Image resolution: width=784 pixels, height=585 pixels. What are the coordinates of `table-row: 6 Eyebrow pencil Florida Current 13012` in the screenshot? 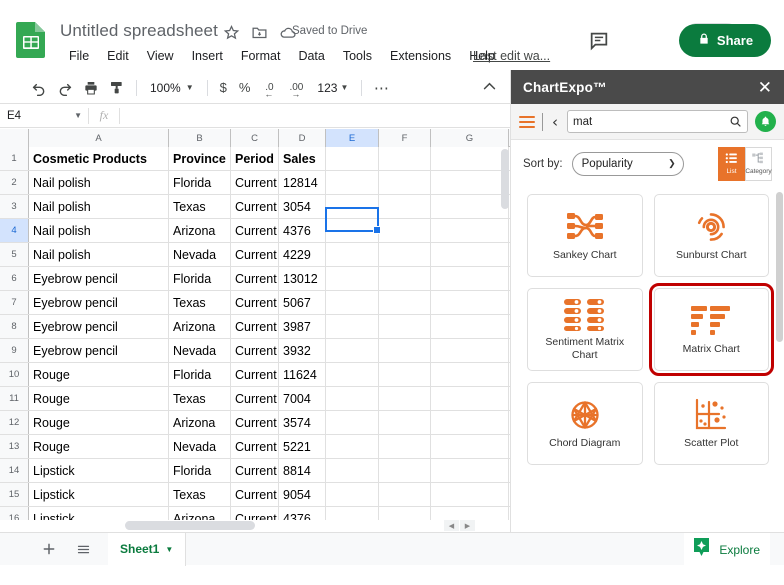 It's located at (255, 279).